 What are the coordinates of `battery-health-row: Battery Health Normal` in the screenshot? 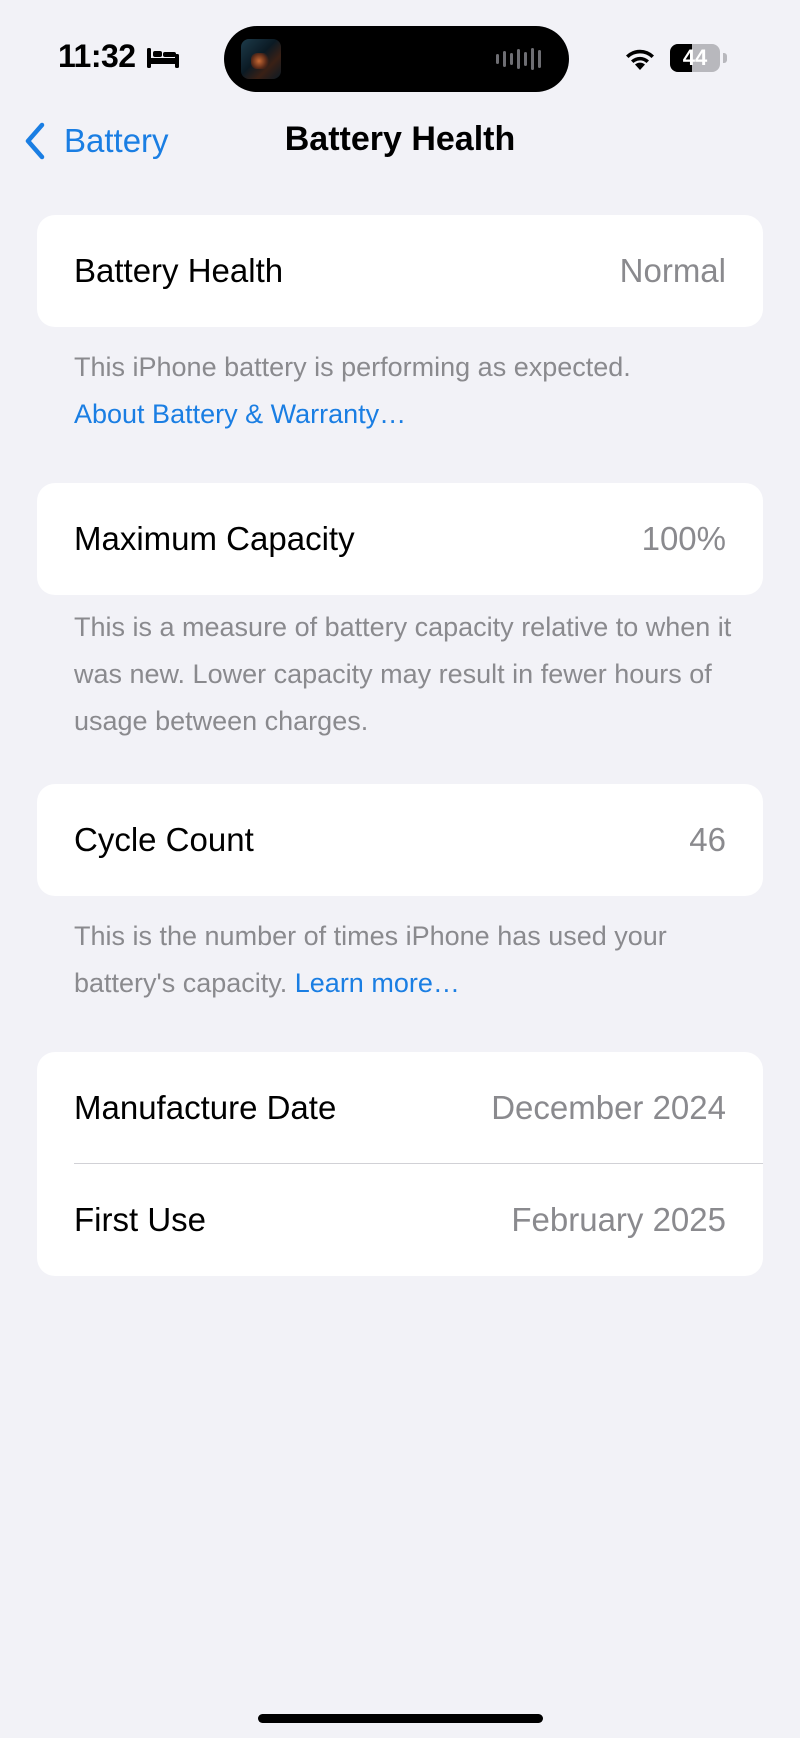 It's located at (400, 271).